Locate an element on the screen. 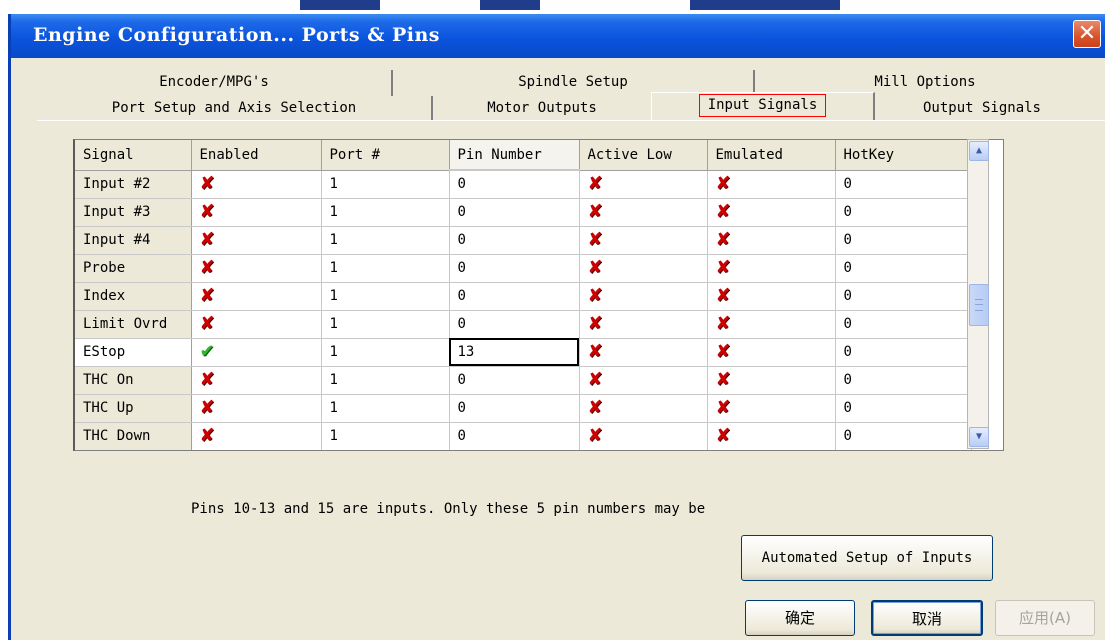  automated-setup-button: Automated Setup of Inputs is located at coordinates (867, 558).